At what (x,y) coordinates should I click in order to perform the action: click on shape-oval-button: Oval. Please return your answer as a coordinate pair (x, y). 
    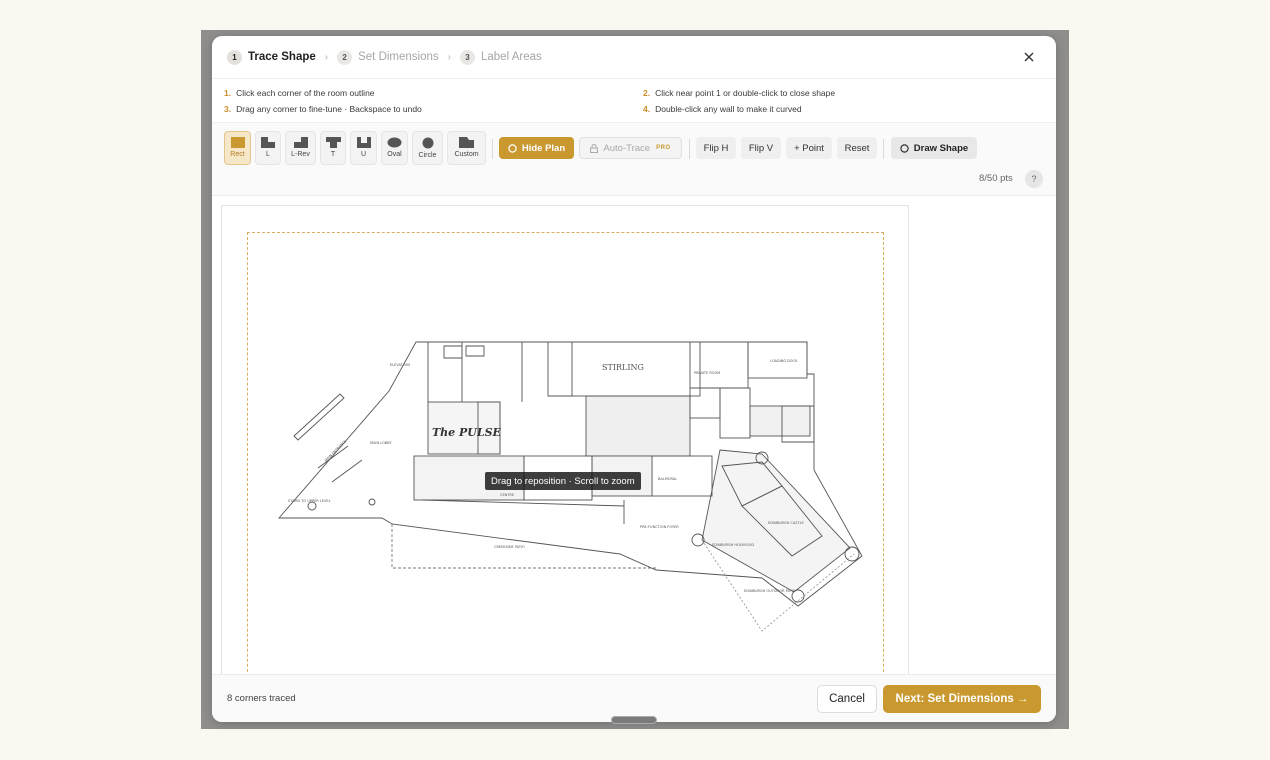
    Looking at the image, I should click on (394, 148).